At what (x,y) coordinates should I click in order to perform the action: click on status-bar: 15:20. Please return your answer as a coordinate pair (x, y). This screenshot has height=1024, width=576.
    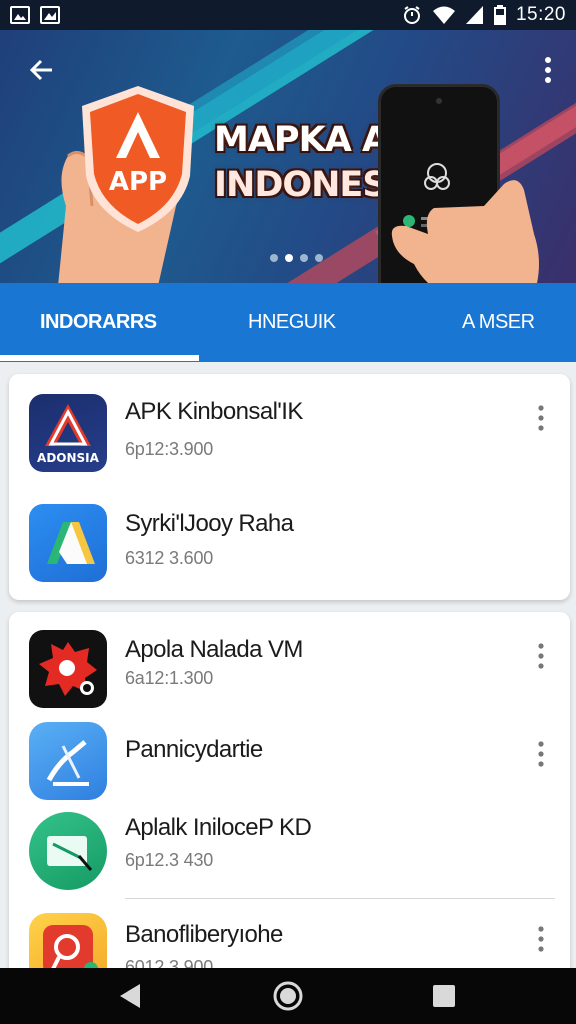
    Looking at the image, I should click on (288, 15).